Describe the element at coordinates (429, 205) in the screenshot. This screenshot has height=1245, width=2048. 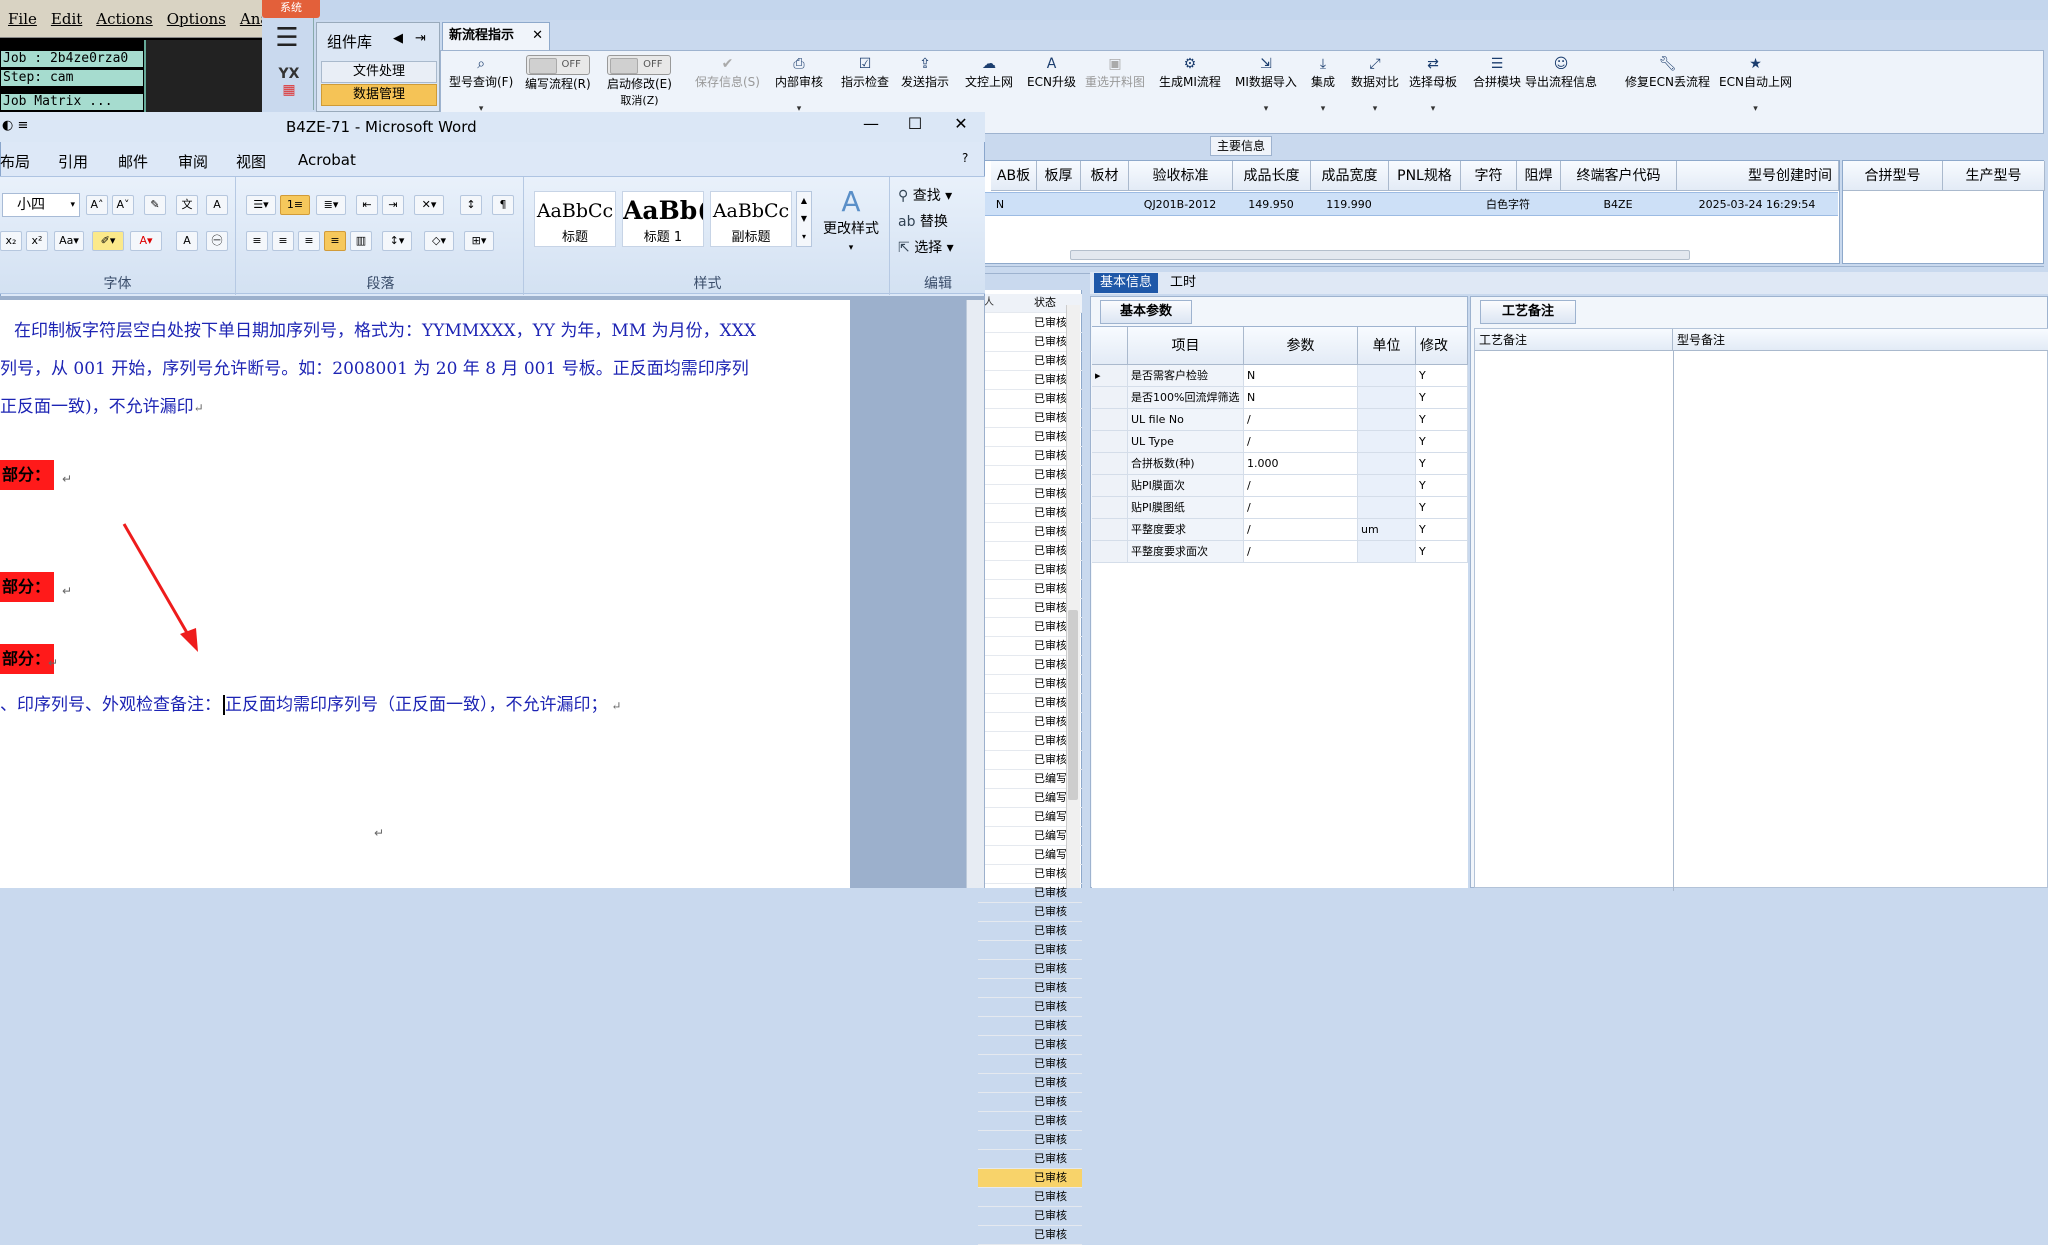
I see `asian-layout-icon: ✕▾` at that location.